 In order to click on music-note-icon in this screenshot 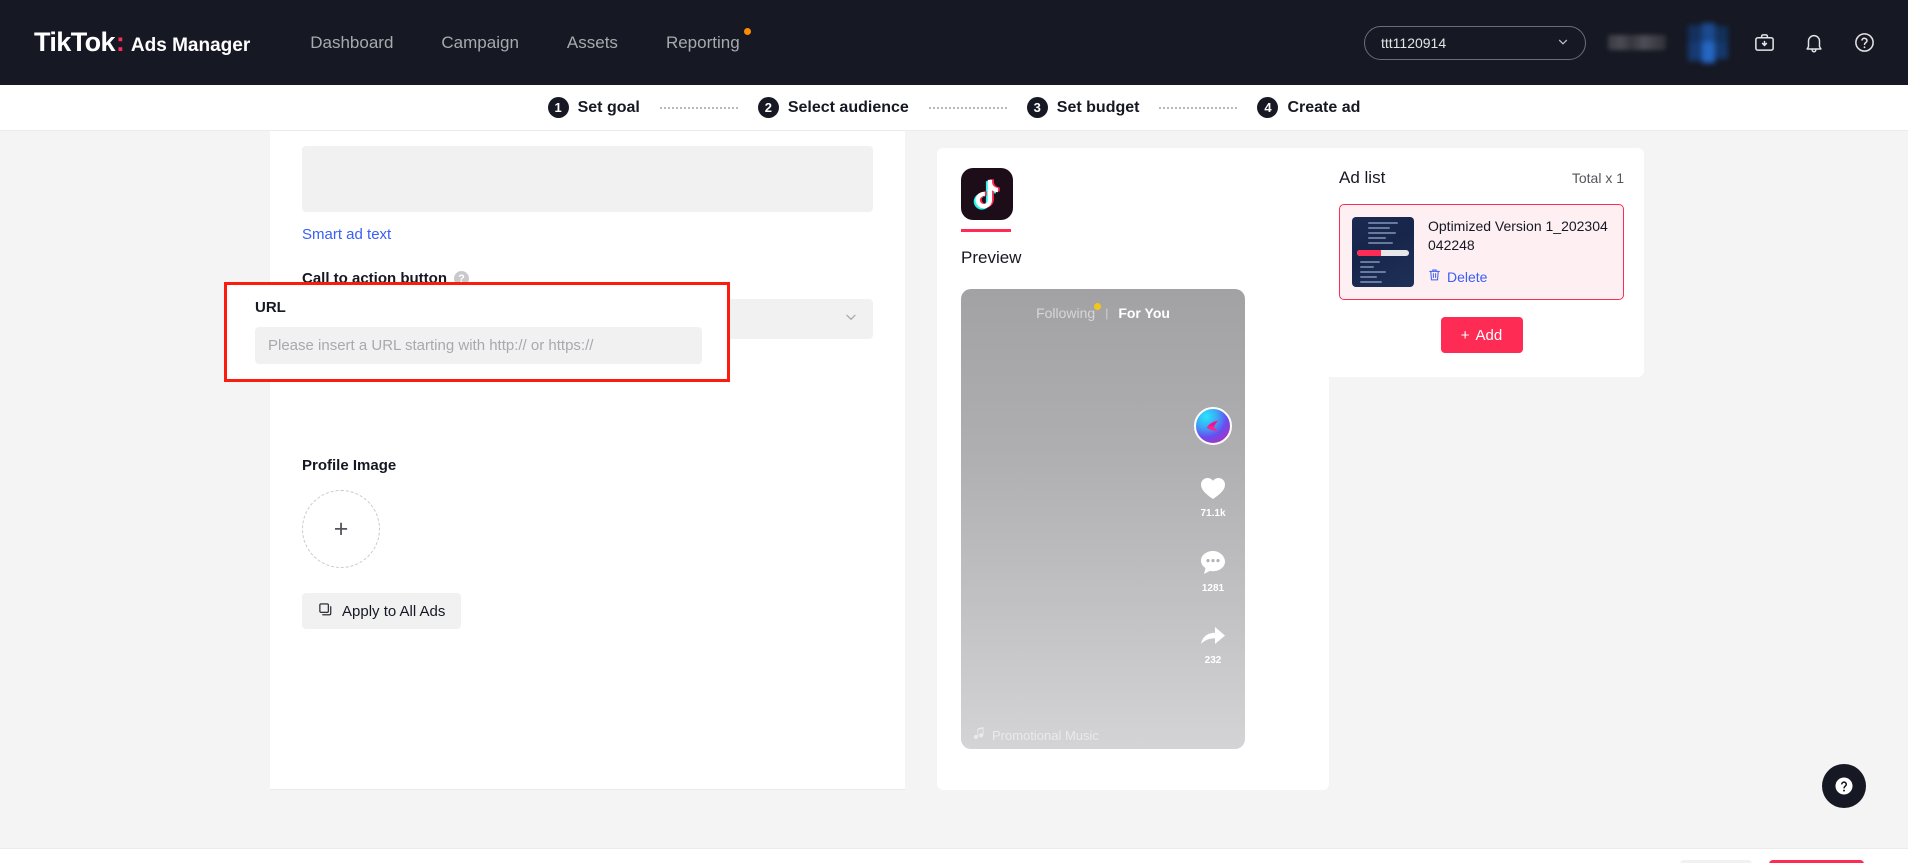, I will do `click(979, 735)`.